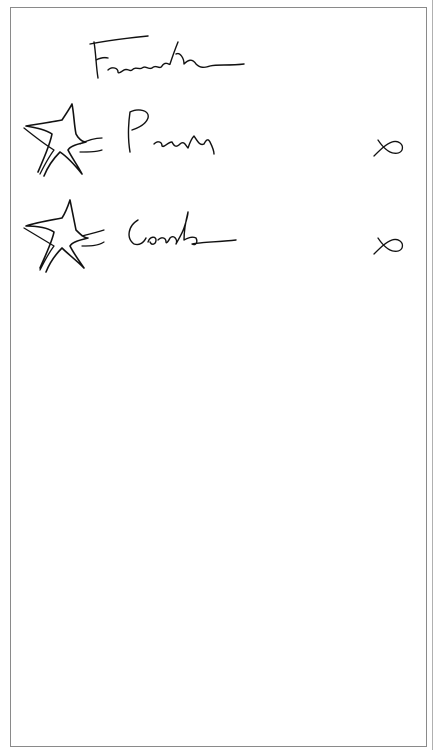 The height and width of the screenshot is (750, 436). Describe the element at coordinates (218, 746) in the screenshot. I see `frame-bottom-border` at that location.